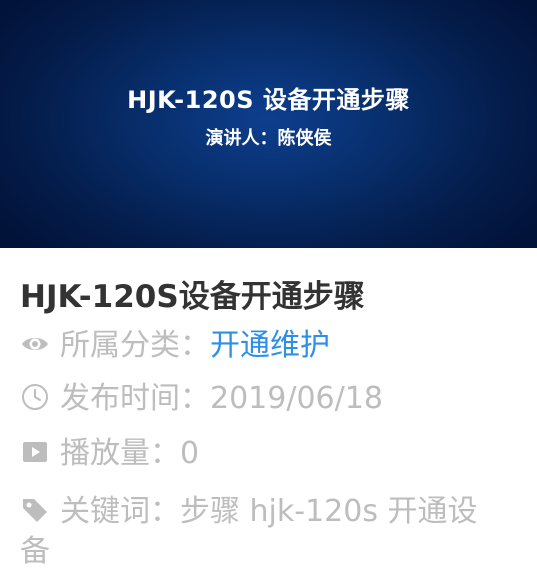 This screenshot has width=537, height=579. I want to click on publish-date-row: 发布时间：2019/06/18, so click(201, 399).